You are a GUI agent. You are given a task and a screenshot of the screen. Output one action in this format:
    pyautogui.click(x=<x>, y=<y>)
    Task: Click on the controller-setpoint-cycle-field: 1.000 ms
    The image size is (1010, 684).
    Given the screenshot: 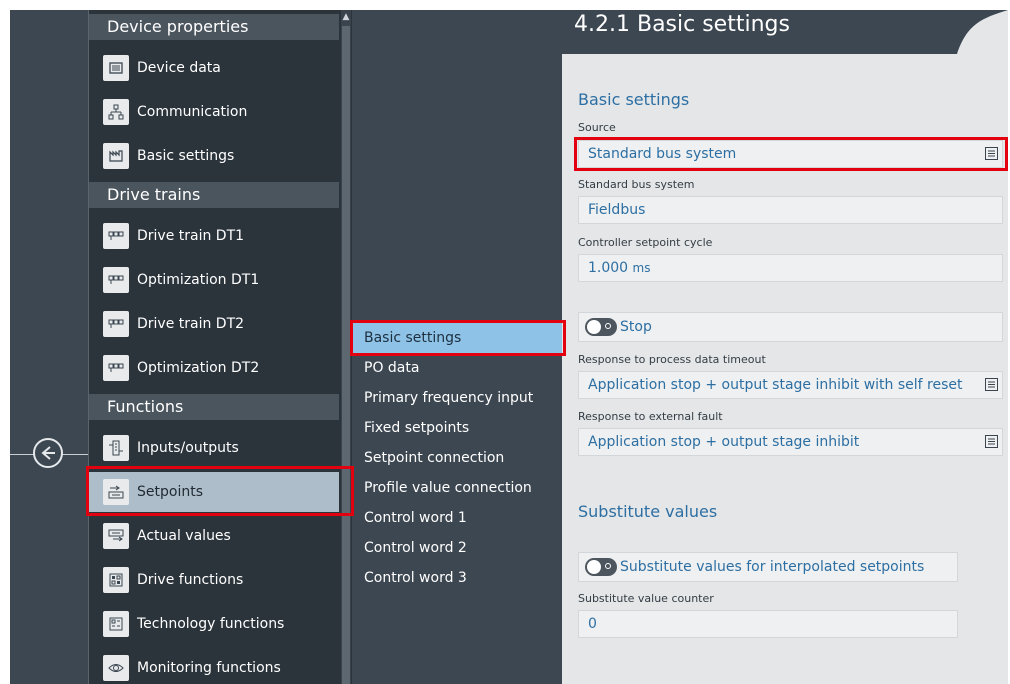 What is the action you would take?
    pyautogui.click(x=790, y=268)
    